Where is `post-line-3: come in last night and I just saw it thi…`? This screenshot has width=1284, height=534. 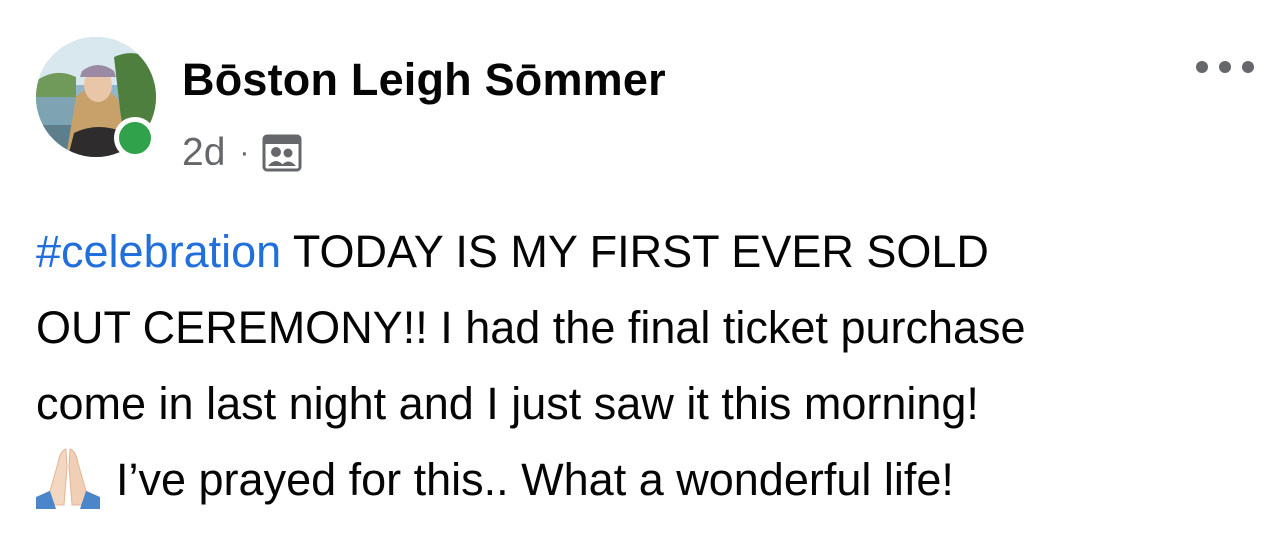 post-line-3: come in last night and I just saw it thi… is located at coordinates (507, 403).